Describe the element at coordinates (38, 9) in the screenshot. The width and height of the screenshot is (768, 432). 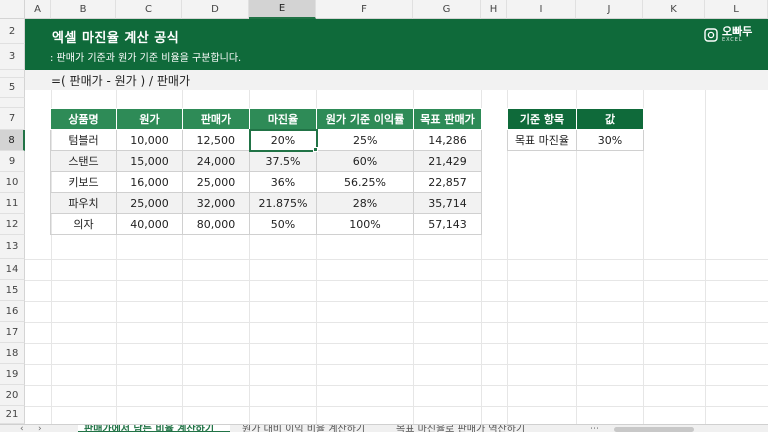
I see `col-header-a: A` at that location.